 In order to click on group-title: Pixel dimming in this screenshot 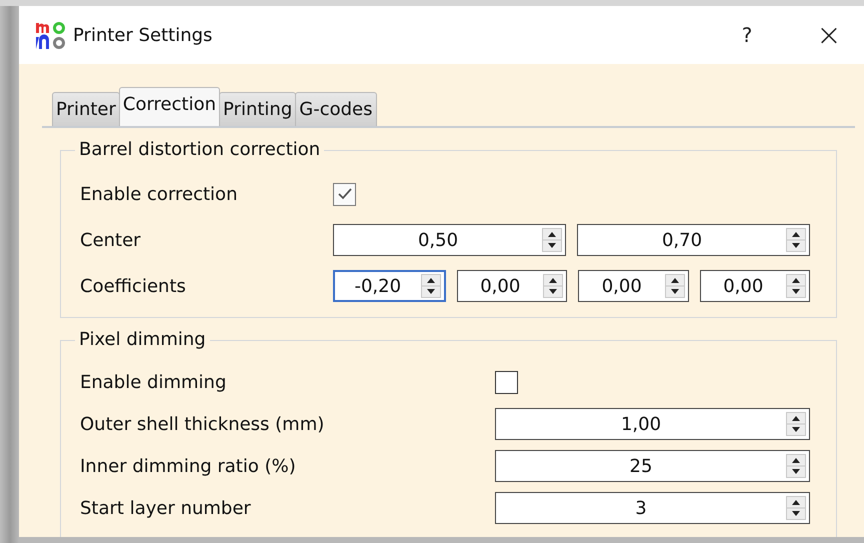, I will do `click(142, 340)`.